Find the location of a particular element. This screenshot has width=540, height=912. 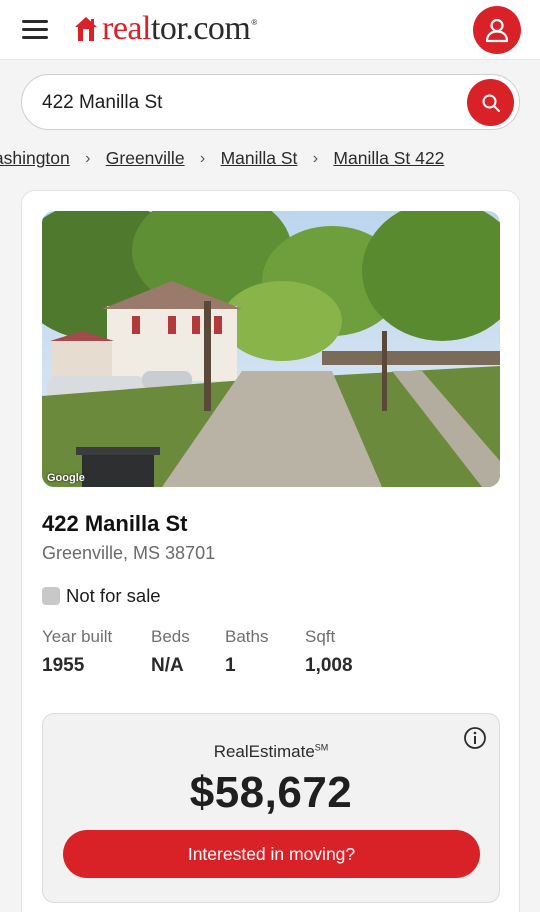

top-navigation-bar: realtor.com ® is located at coordinates (270, 30).